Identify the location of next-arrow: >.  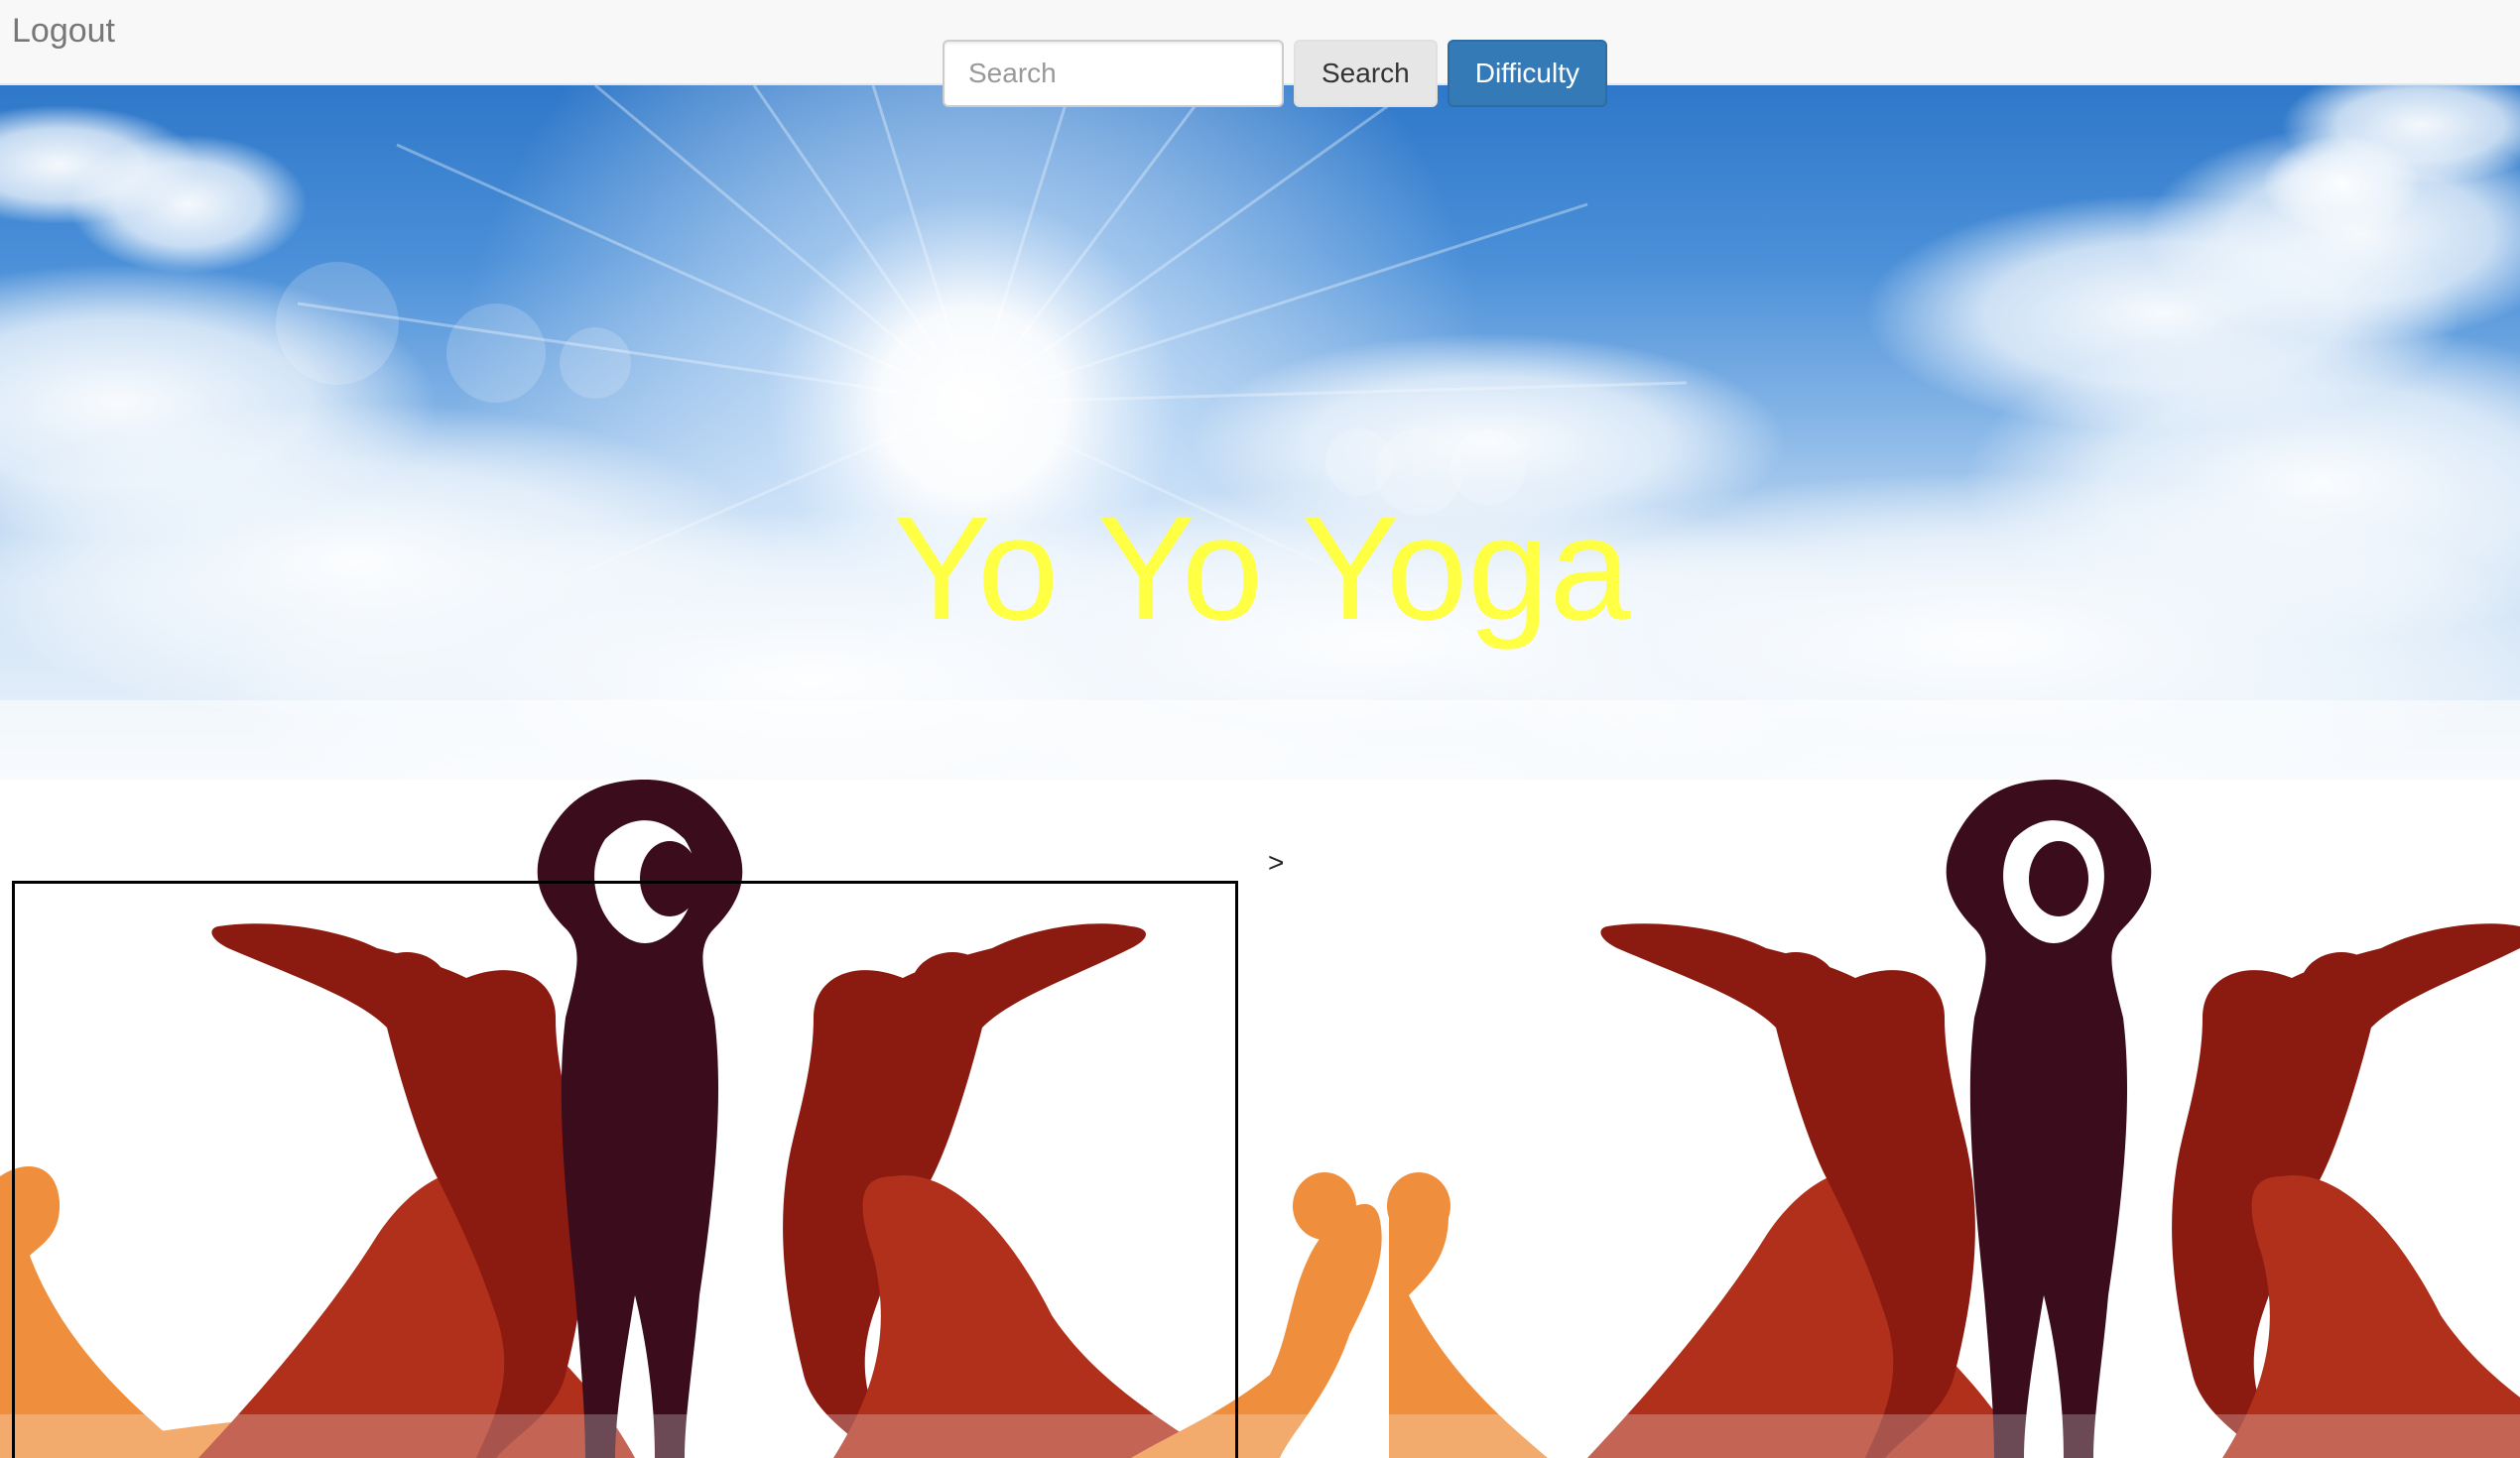
(1276, 863).